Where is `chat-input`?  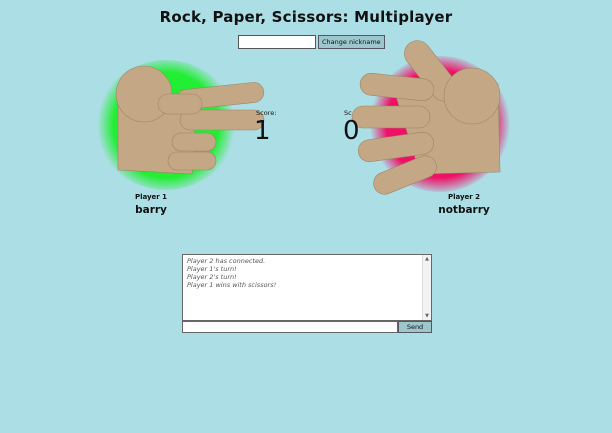 chat-input is located at coordinates (290, 327).